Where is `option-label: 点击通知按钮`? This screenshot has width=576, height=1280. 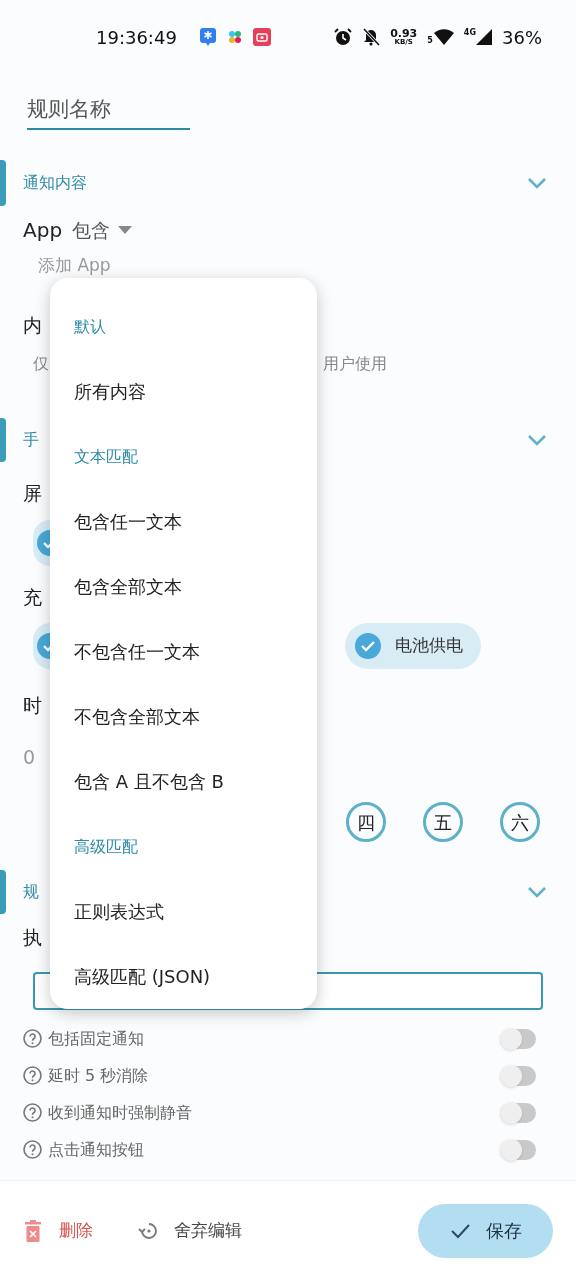
option-label: 点击通知按钮 is located at coordinates (96, 1149).